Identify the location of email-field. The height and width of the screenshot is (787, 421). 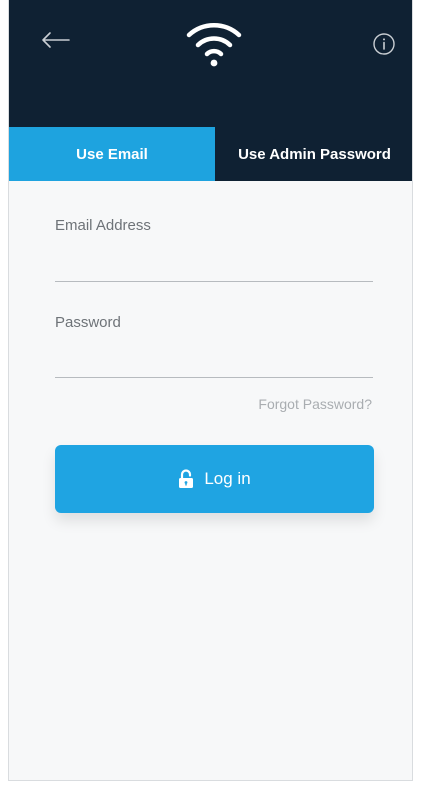
(216, 265).